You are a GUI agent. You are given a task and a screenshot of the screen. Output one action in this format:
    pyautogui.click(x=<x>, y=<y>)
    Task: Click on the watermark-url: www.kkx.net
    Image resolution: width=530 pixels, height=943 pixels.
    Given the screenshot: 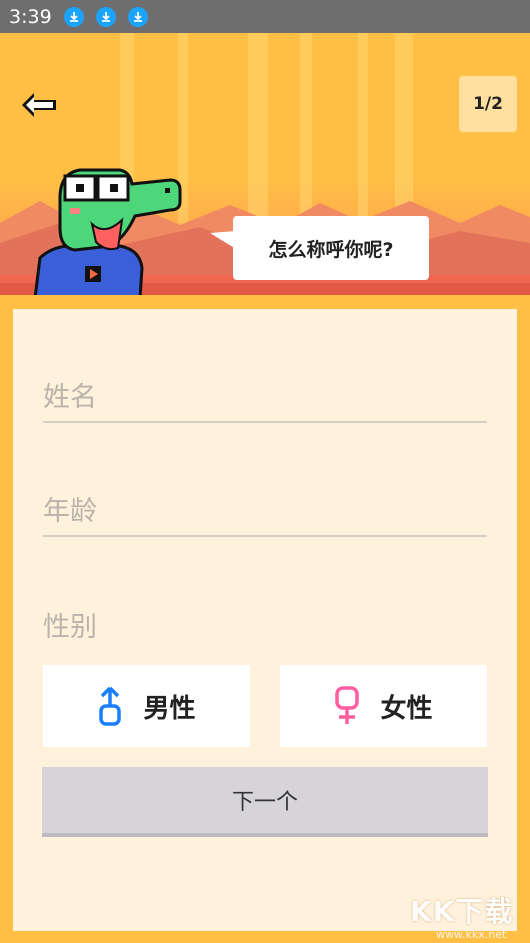 What is the action you would take?
    pyautogui.click(x=471, y=934)
    